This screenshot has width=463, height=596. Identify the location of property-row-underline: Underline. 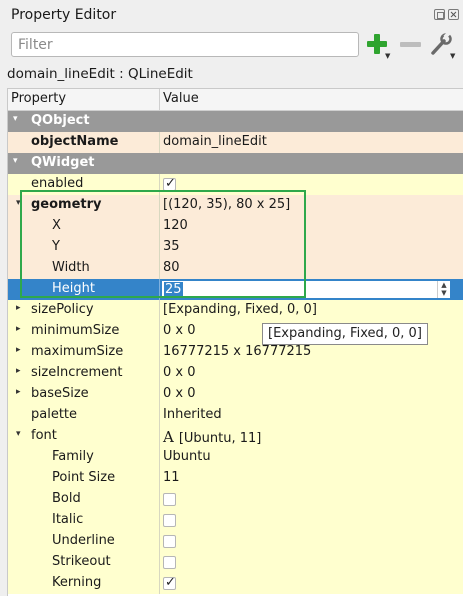
(235, 541).